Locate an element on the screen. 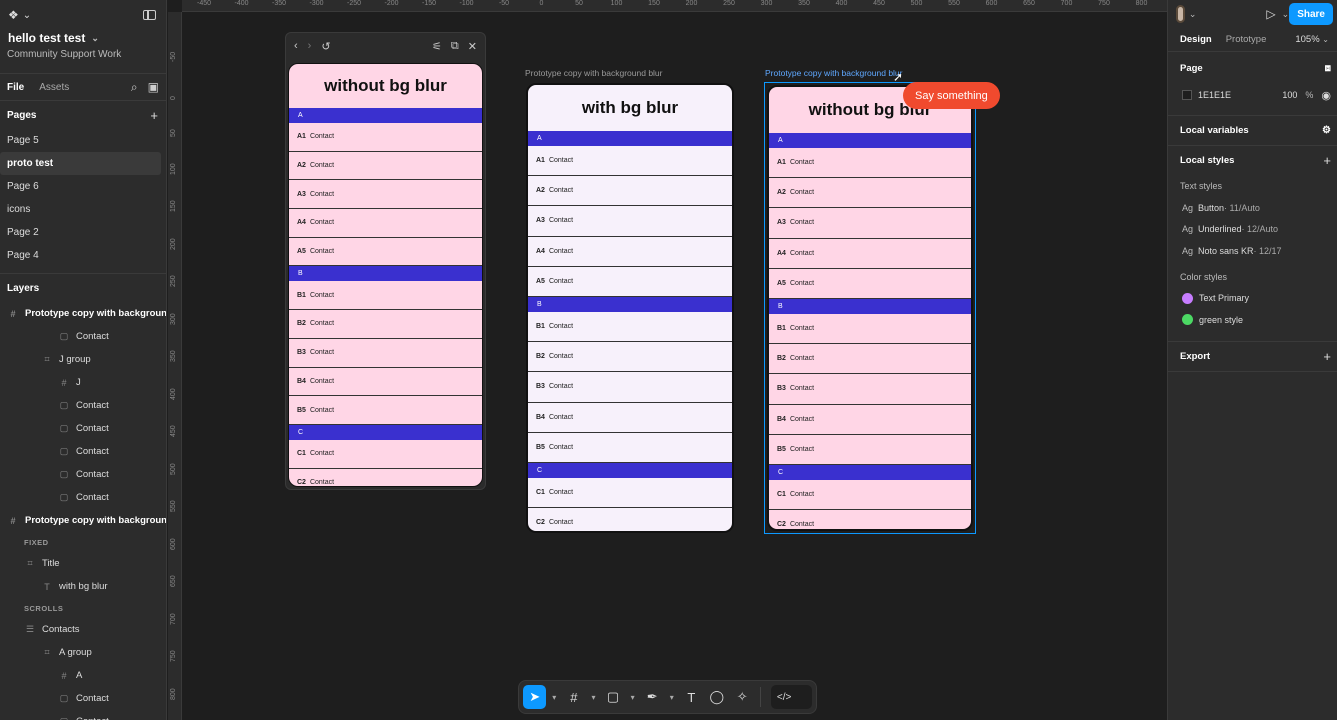 The image size is (1337, 720). color-style-item: green style is located at coordinates (1252, 320).